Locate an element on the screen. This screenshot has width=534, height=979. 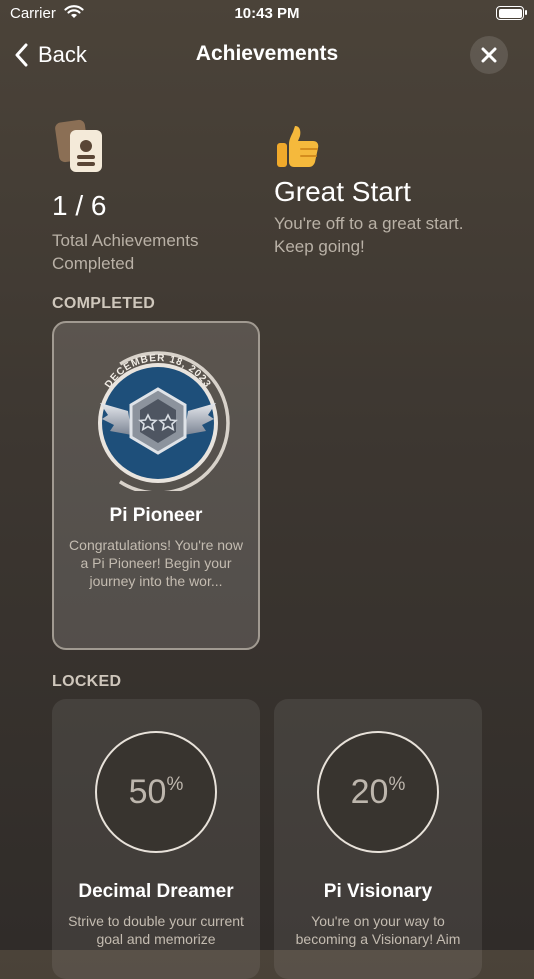
progress-ring: 50% is located at coordinates (156, 792).